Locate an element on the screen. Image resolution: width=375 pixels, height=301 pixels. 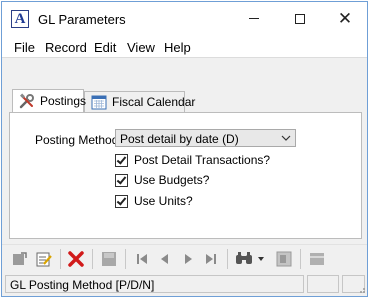
menu-edit: Edit is located at coordinates (105, 47).